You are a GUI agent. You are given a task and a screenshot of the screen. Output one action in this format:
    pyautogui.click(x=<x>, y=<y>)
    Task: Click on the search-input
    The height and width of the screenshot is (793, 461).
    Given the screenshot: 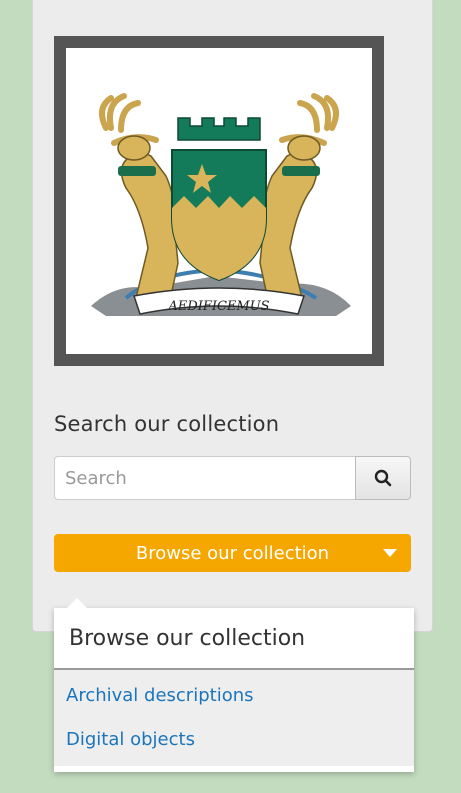 What is the action you would take?
    pyautogui.click(x=205, y=478)
    